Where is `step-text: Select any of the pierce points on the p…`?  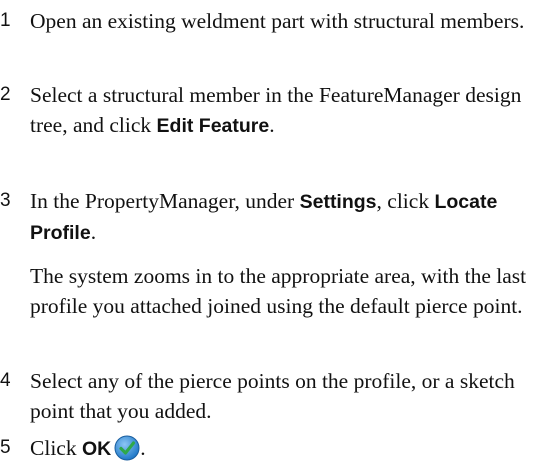
step-text: Select any of the pierce points on the p… is located at coordinates (287, 396).